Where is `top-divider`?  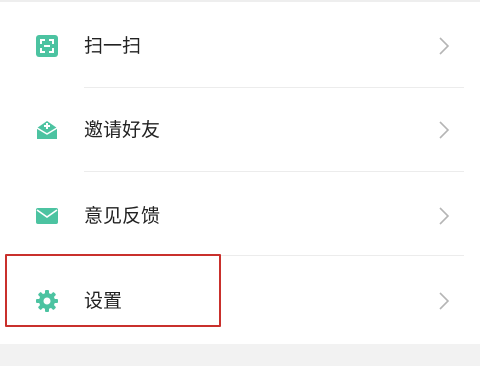 top-divider is located at coordinates (240, 1).